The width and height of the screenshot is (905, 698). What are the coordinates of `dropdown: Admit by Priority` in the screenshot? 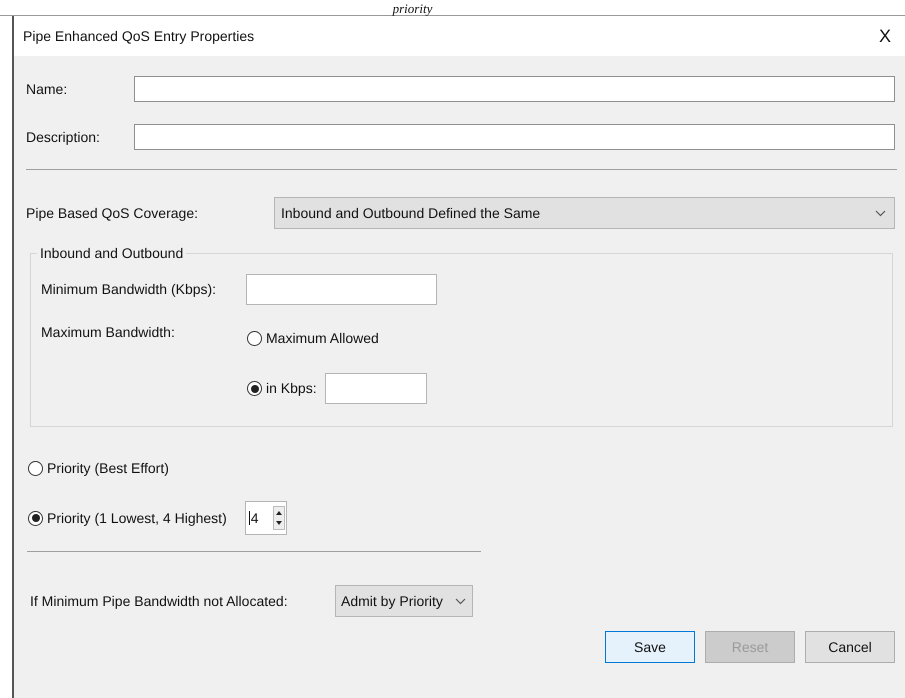 It's located at (404, 601).